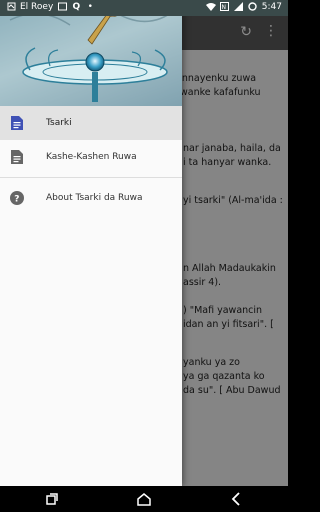 The height and width of the screenshot is (512, 320). What do you see at coordinates (236, 499) in the screenshot?
I see `back-icon` at bounding box center [236, 499].